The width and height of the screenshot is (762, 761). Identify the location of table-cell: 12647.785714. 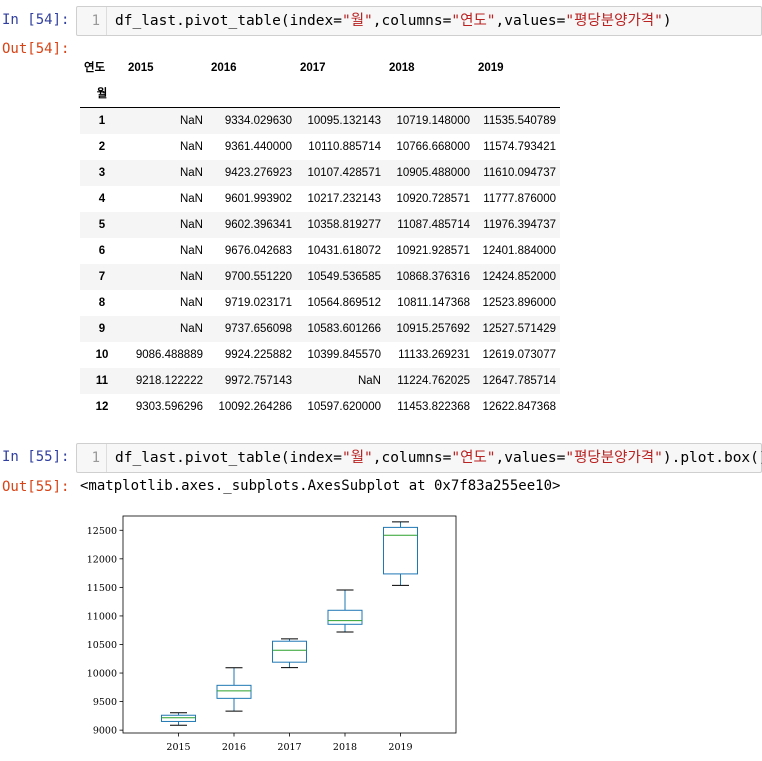
(519, 381).